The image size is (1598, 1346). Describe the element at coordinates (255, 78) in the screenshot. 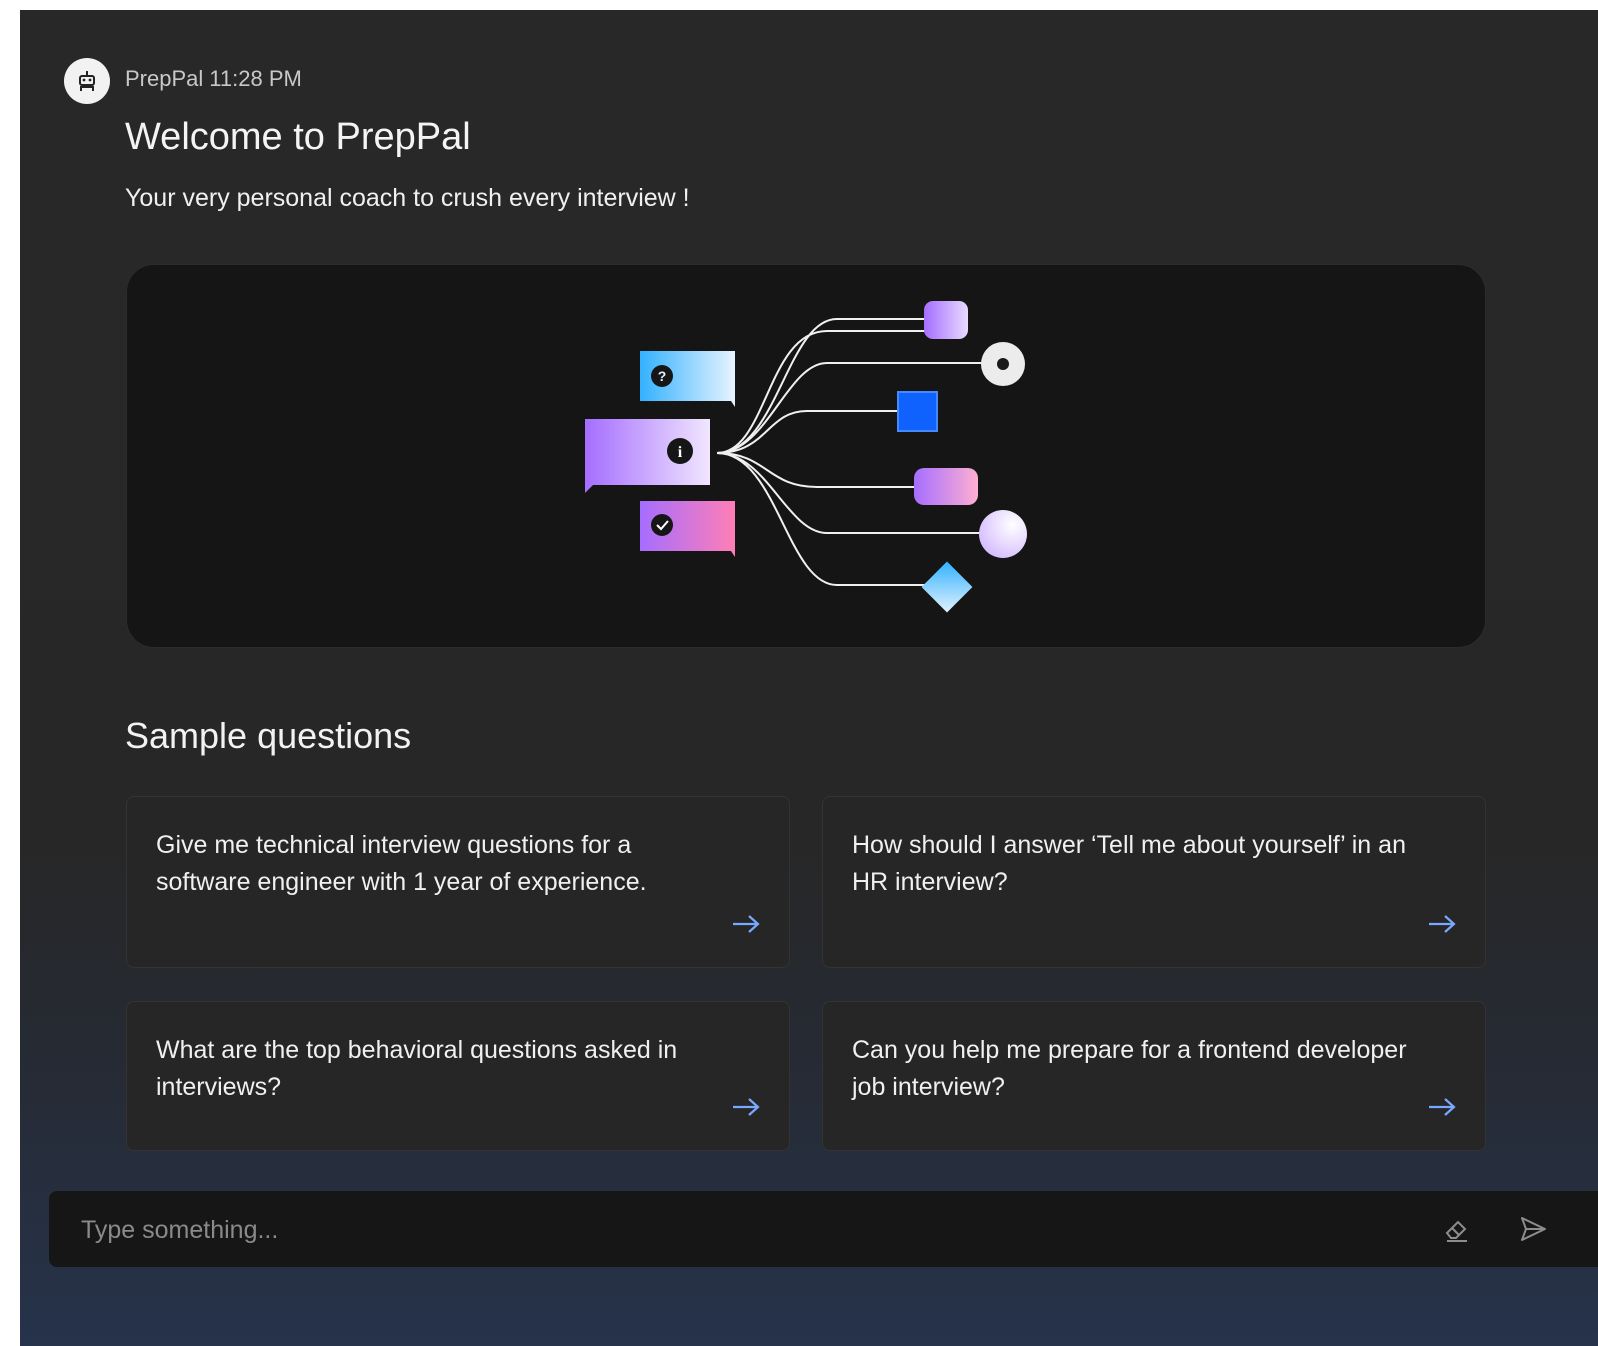

I see `message-time: 11:28 PM` at that location.